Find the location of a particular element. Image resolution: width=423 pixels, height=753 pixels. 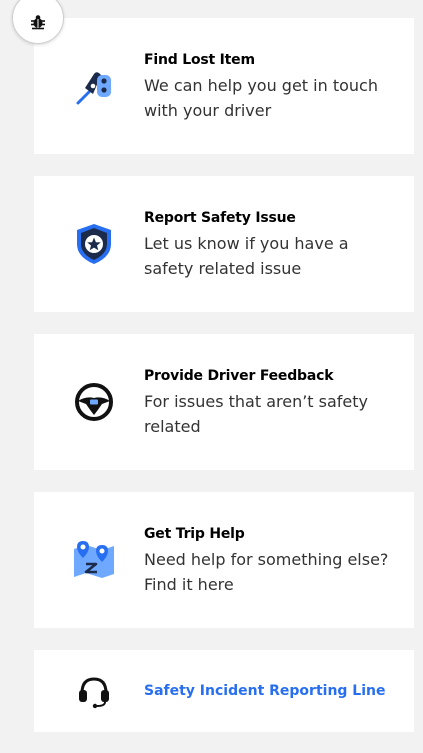

safety-line-link: Safety Incident Reporting Line is located at coordinates (272, 691).